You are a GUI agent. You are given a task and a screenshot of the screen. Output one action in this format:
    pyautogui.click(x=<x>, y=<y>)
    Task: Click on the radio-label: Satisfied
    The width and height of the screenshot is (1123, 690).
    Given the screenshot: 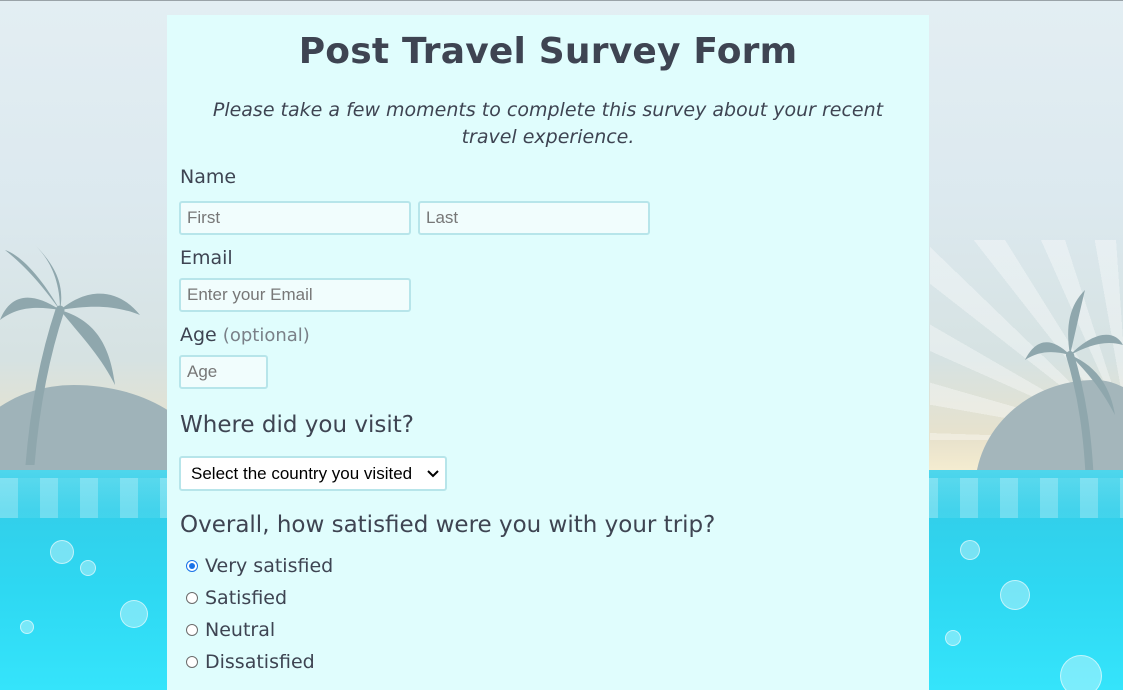 What is the action you would take?
    pyautogui.click(x=246, y=598)
    